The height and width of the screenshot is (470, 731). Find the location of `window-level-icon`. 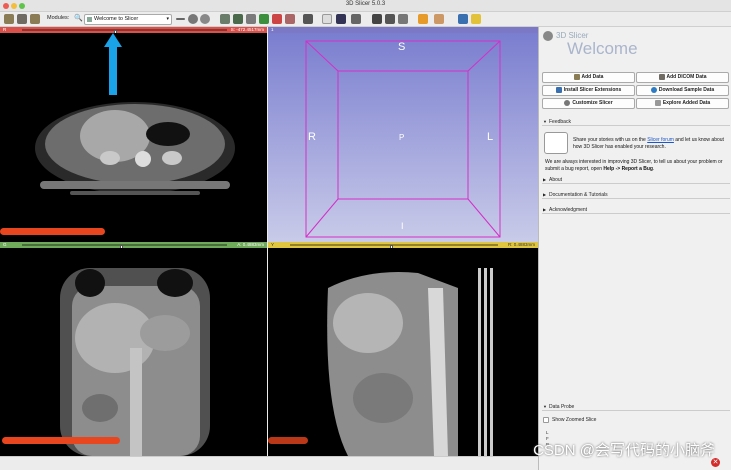

window-level-icon is located at coordinates (439, 19).